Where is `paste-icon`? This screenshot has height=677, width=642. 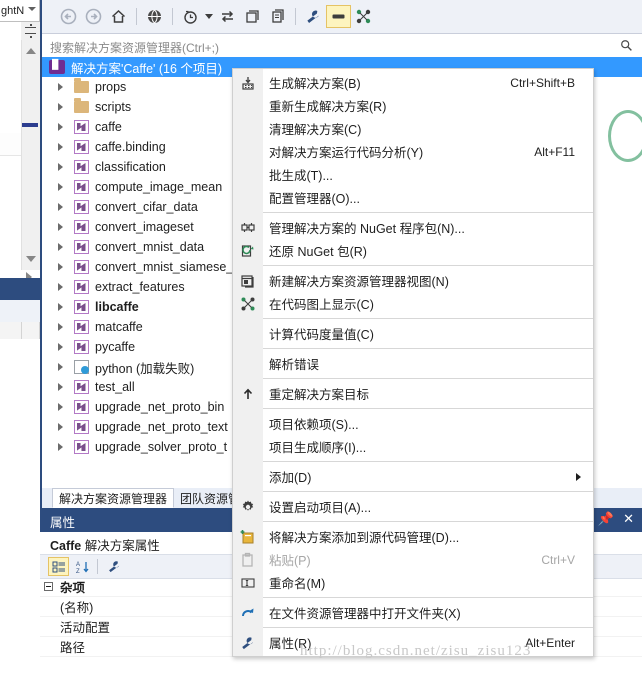
paste-icon is located at coordinates (248, 559).